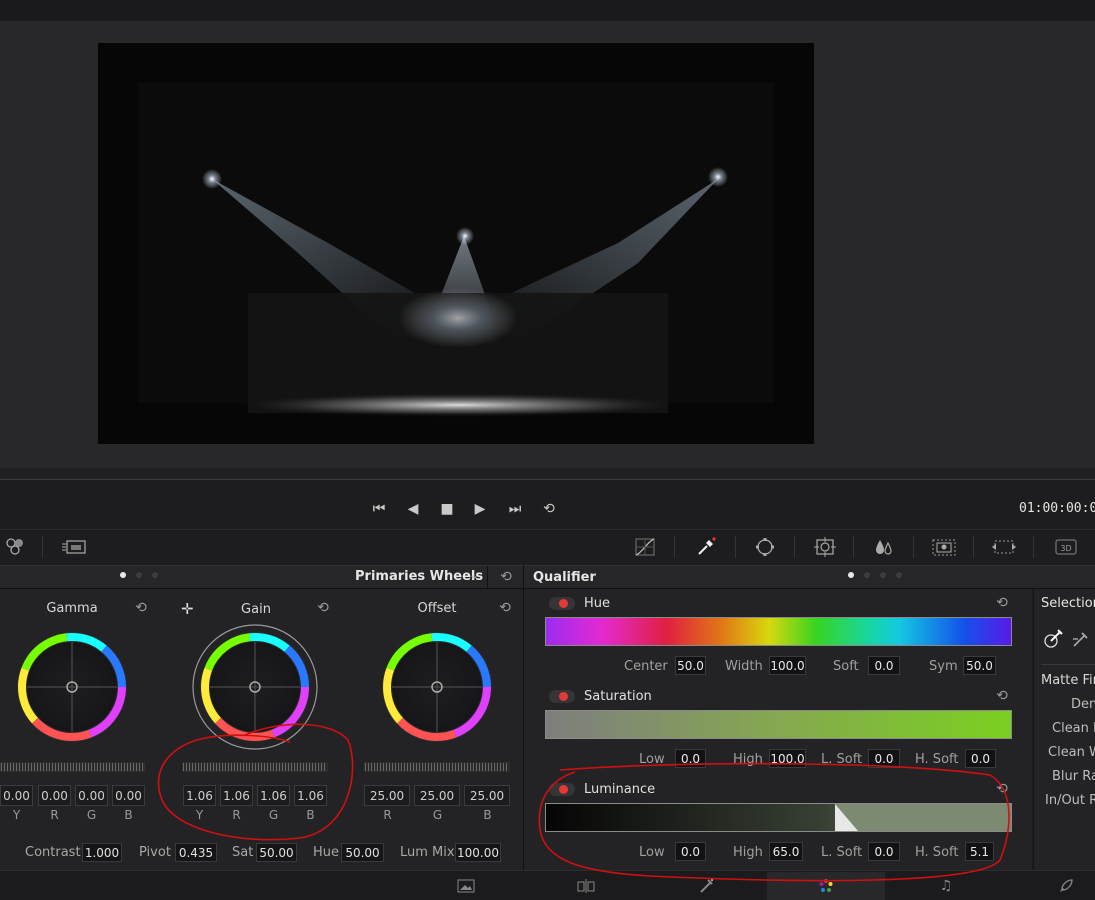 The image size is (1095, 900). Describe the element at coordinates (72, 608) in the screenshot. I see `gamma-wheel-title: Gamma` at that location.